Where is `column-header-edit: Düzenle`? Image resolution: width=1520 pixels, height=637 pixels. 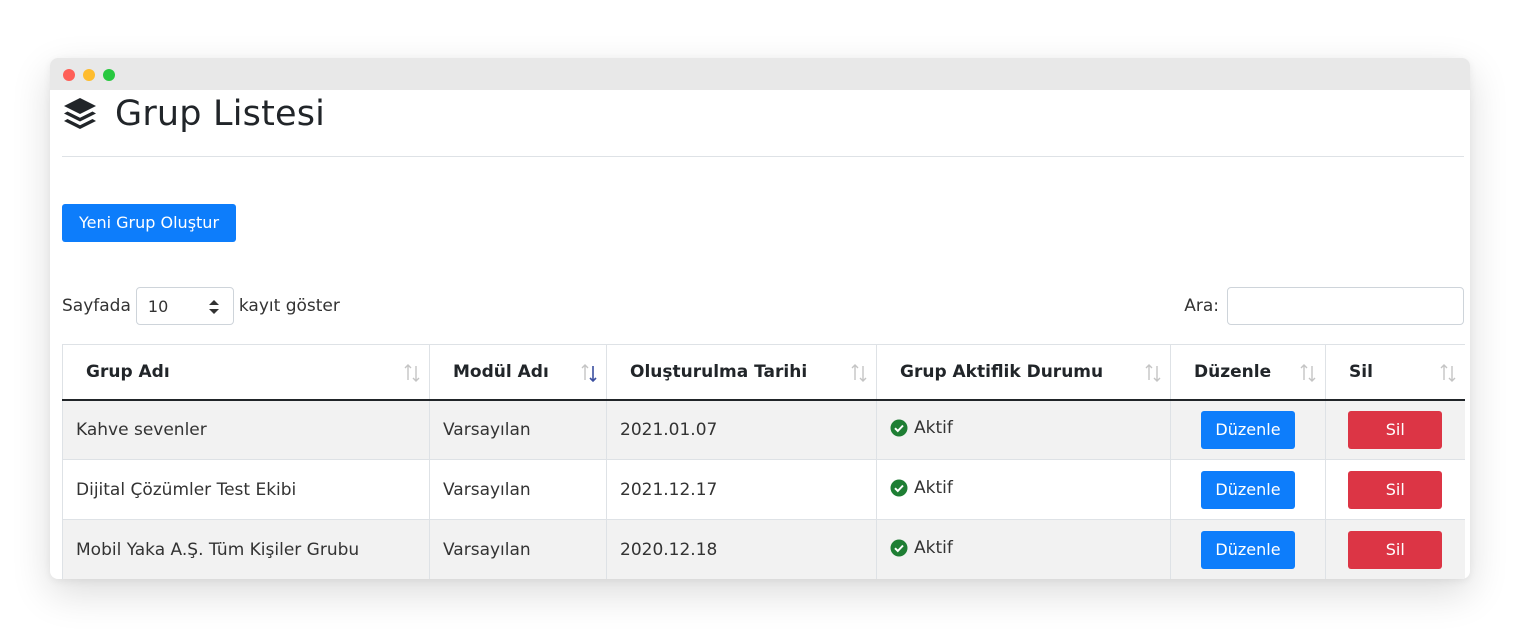
column-header-edit: Düzenle is located at coordinates (1248, 372).